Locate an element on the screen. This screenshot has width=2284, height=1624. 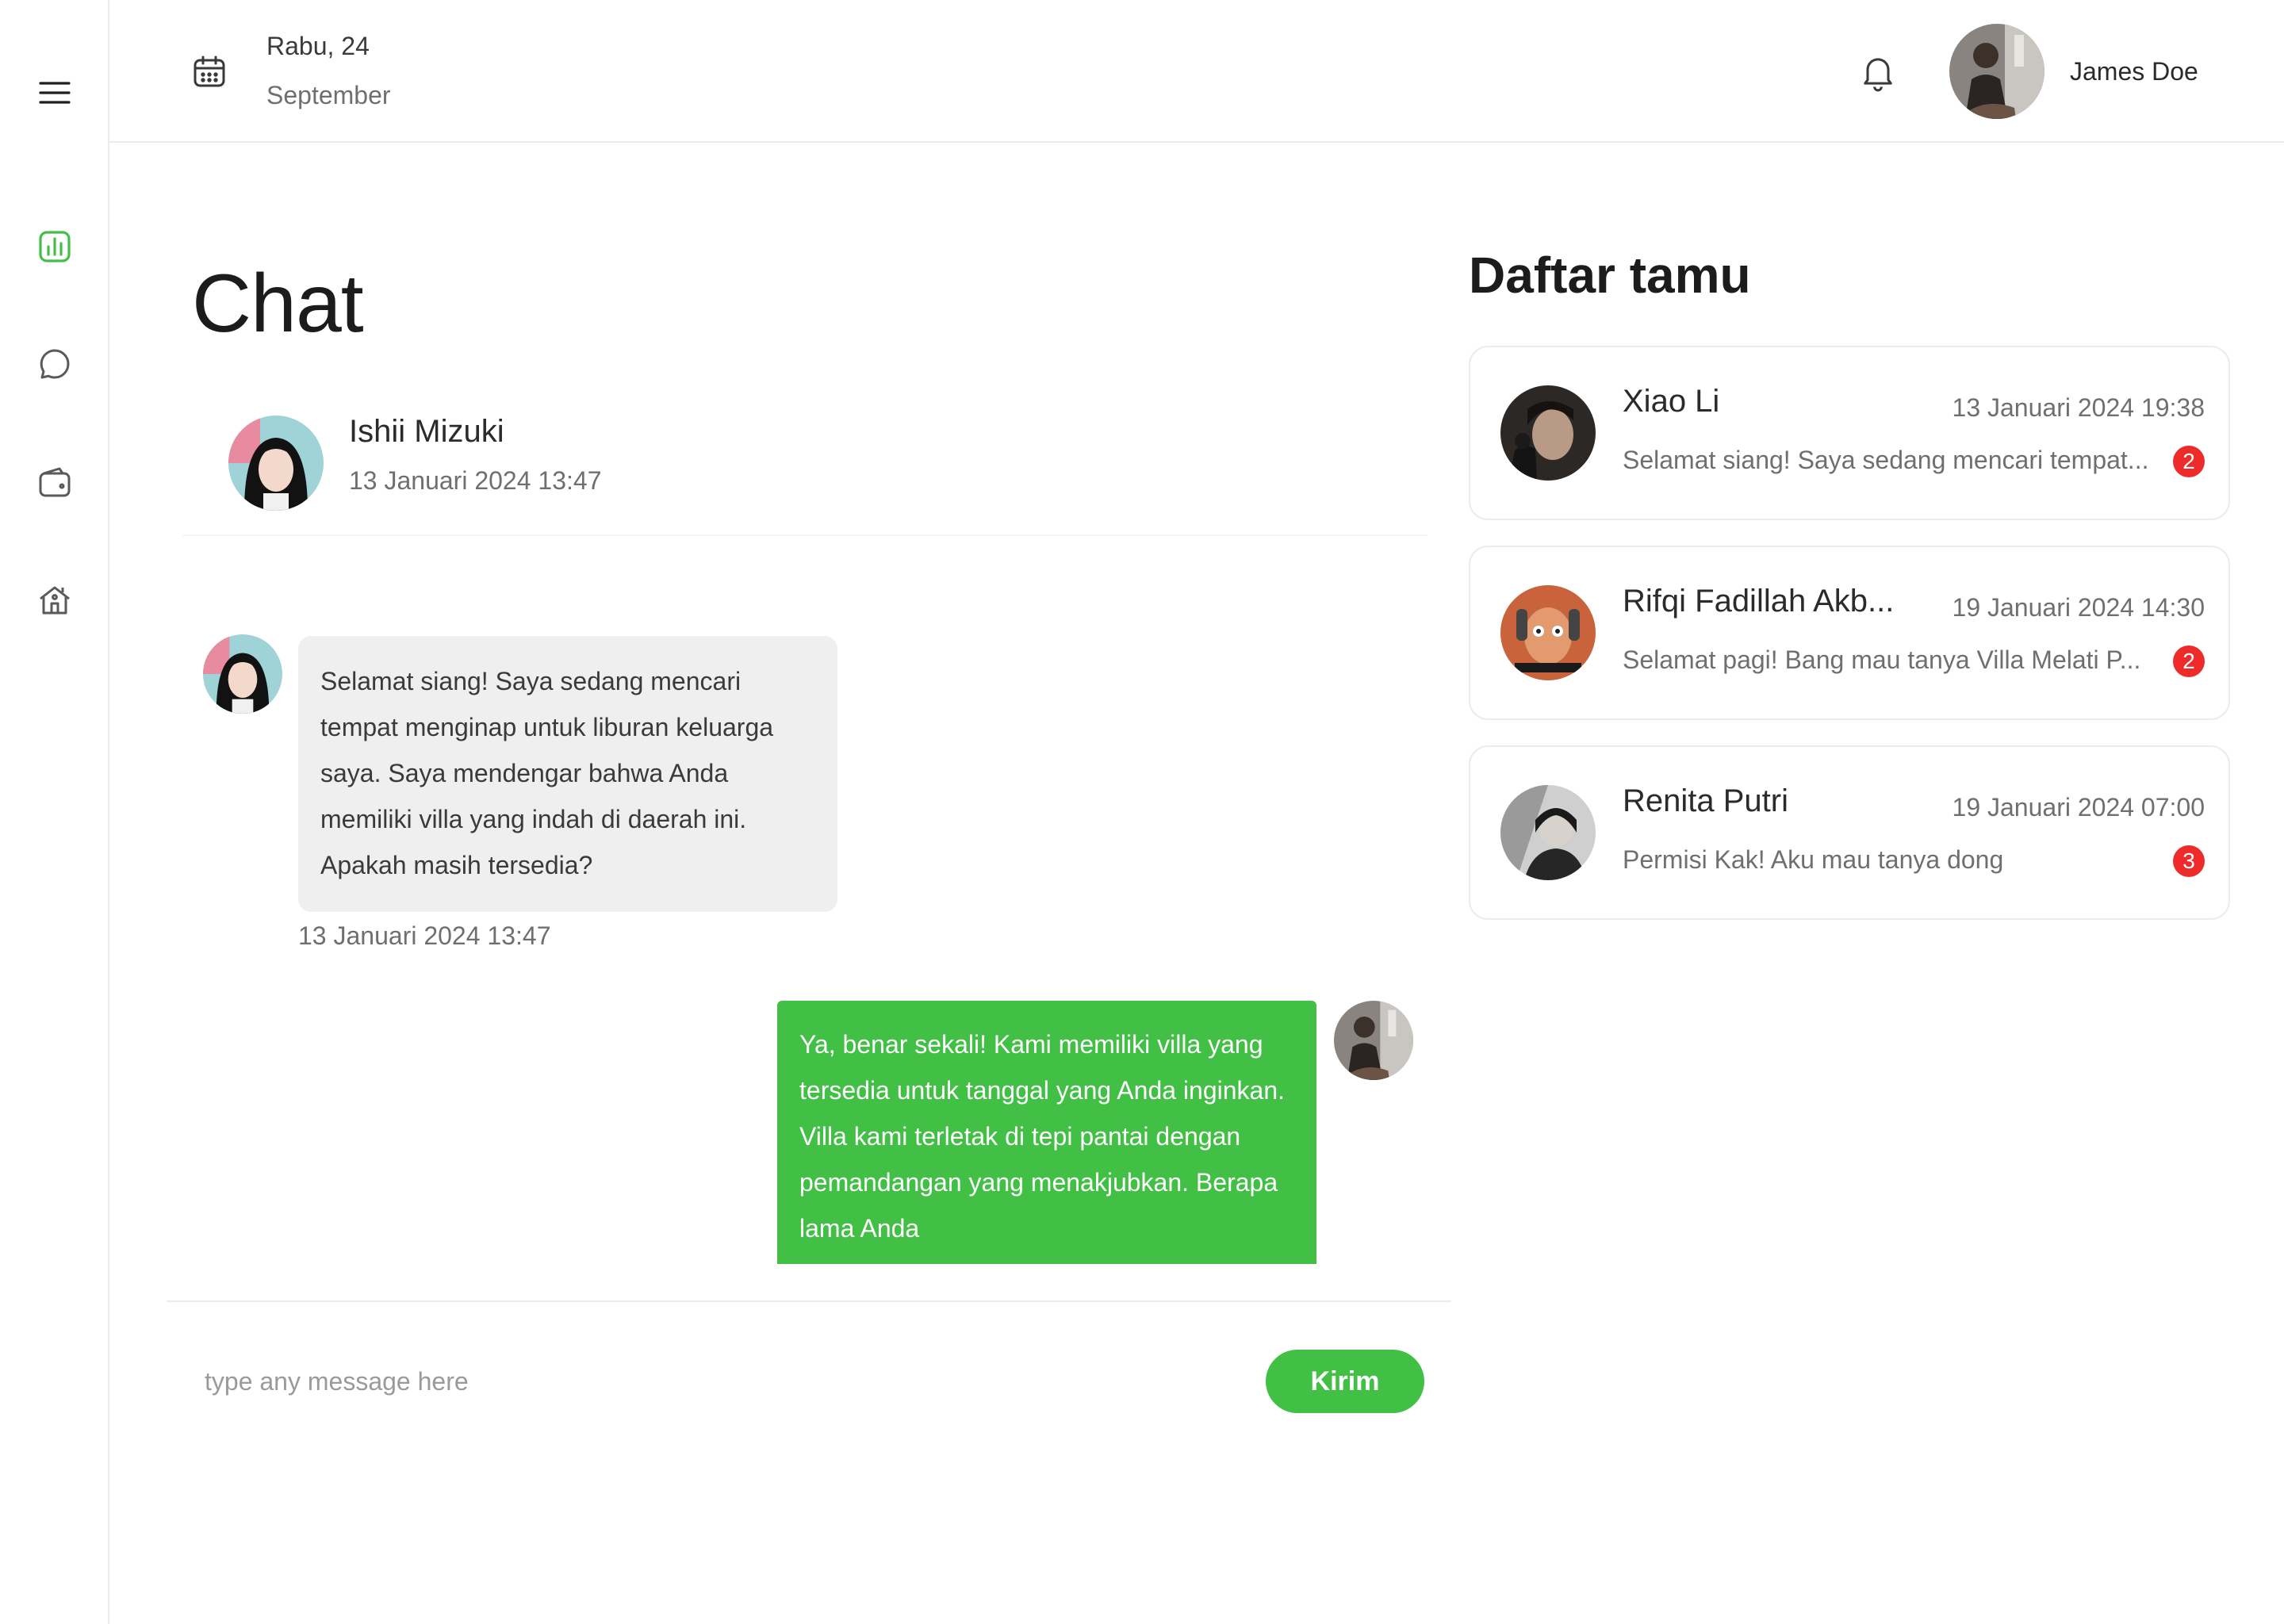
user-name: James Doe is located at coordinates (2134, 71).